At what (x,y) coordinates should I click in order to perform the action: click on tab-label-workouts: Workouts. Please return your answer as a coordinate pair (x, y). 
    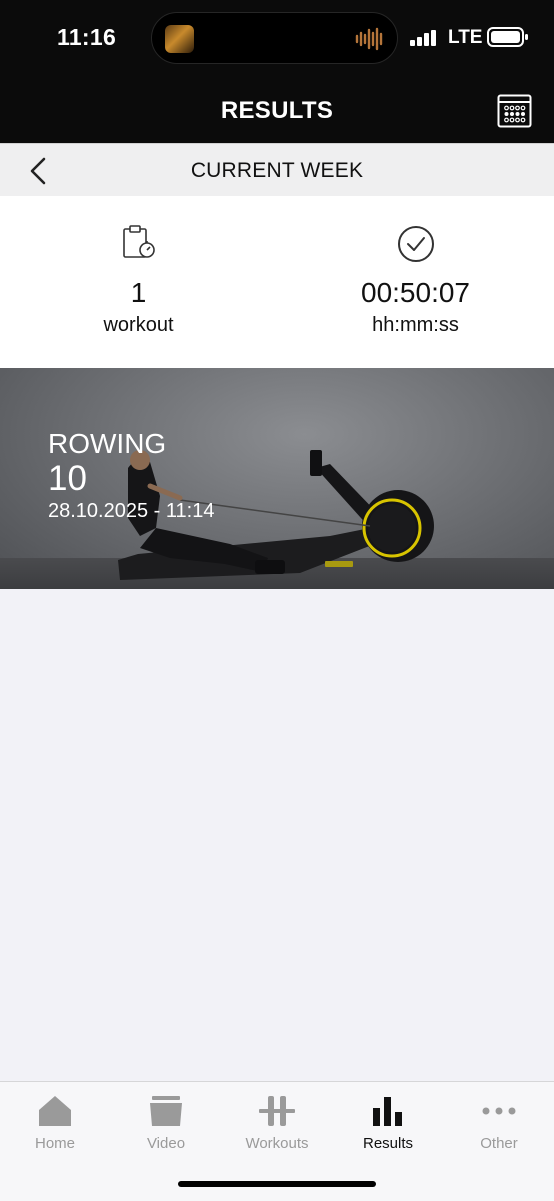
    Looking at the image, I should click on (277, 1143).